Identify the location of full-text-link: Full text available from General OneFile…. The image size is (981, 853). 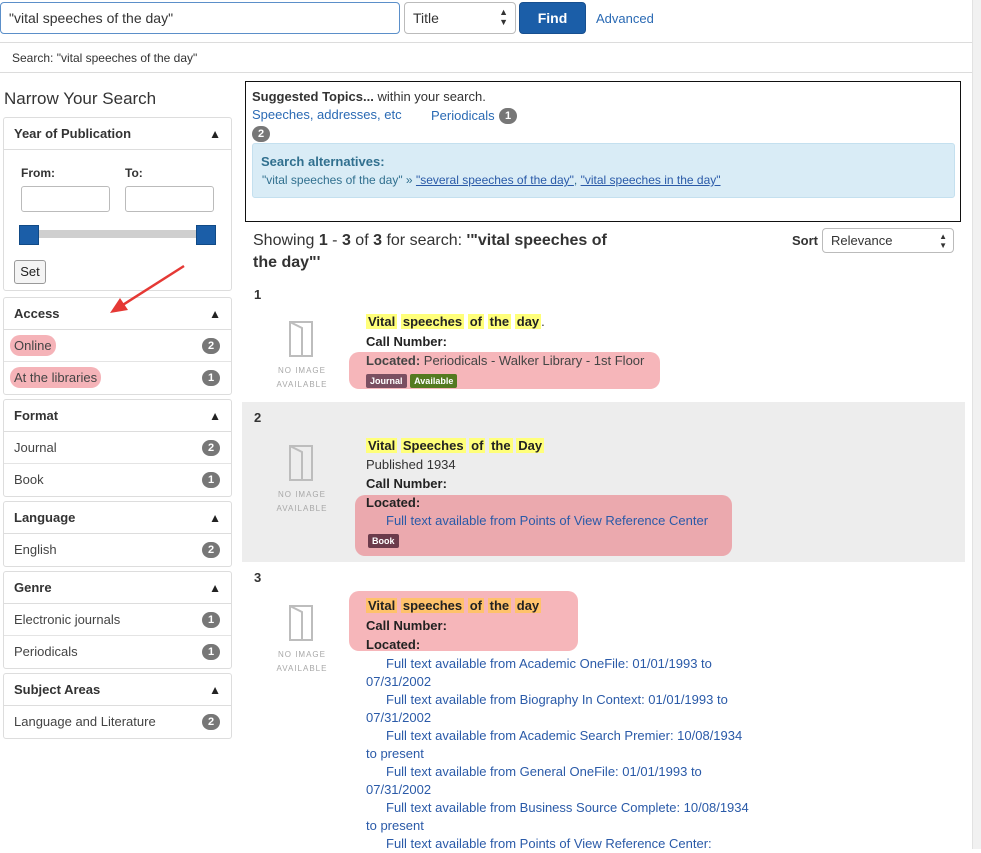
(561, 781).